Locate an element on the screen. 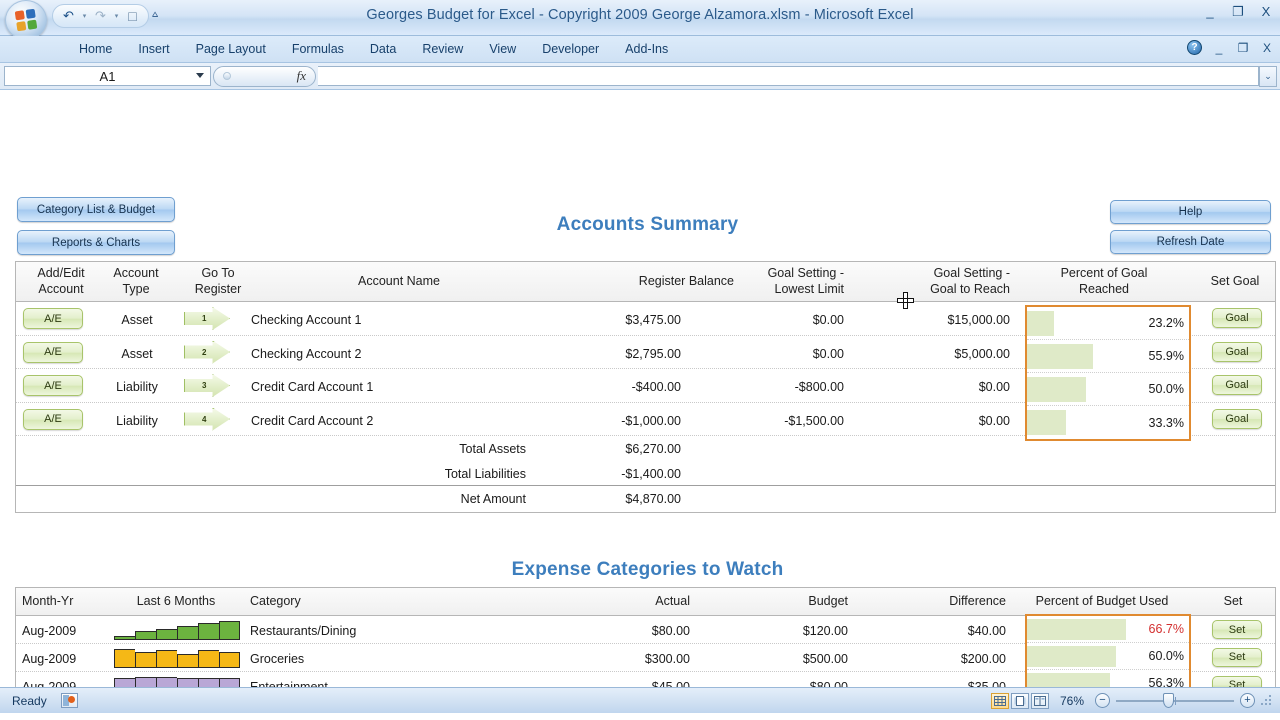  tab-add-ins: Add-Ins is located at coordinates (646, 49).